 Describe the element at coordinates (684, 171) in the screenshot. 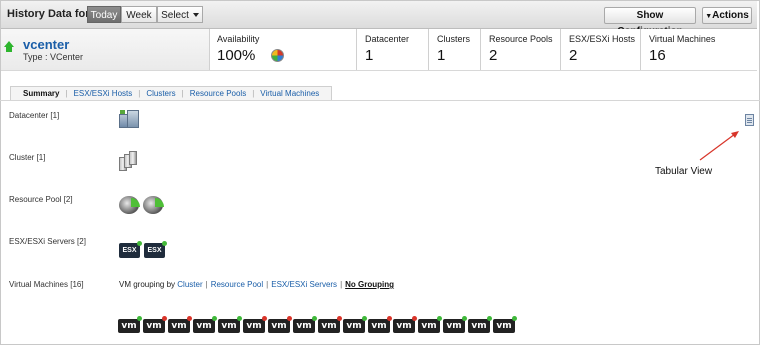

I see `tabular-view-callout: Tabular View` at that location.